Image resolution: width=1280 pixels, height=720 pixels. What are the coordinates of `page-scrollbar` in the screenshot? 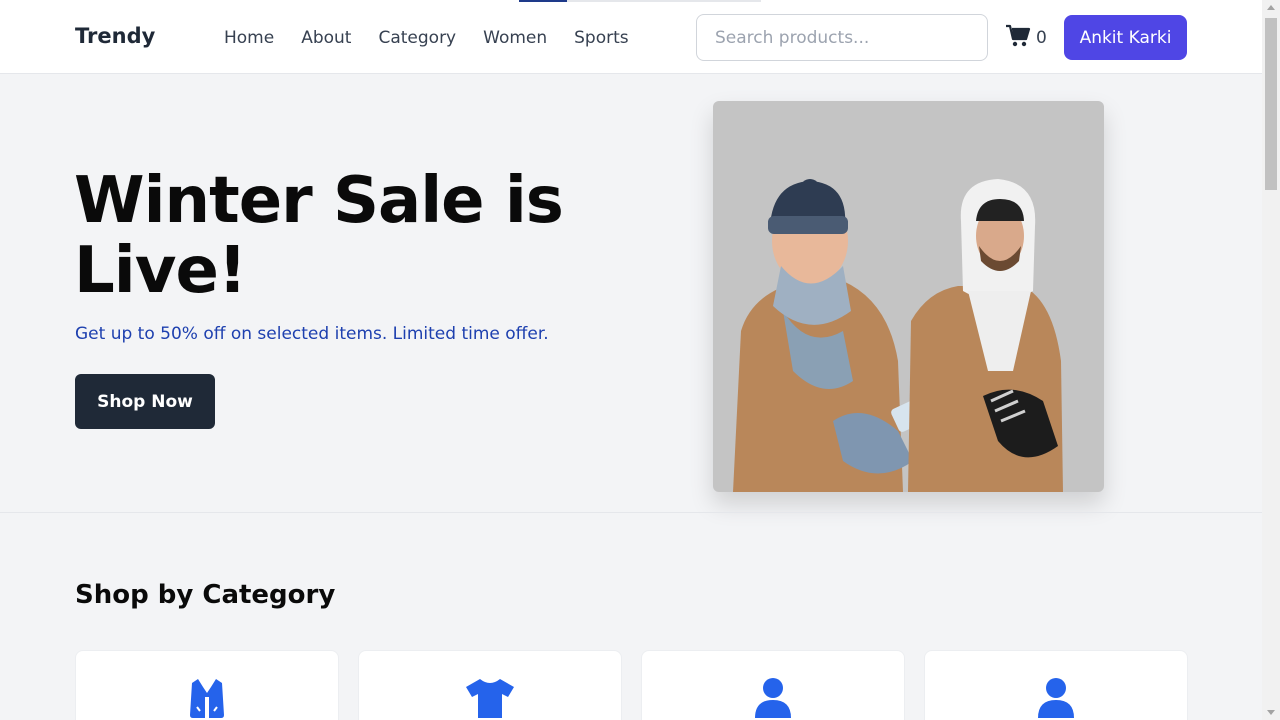 It's located at (1271, 360).